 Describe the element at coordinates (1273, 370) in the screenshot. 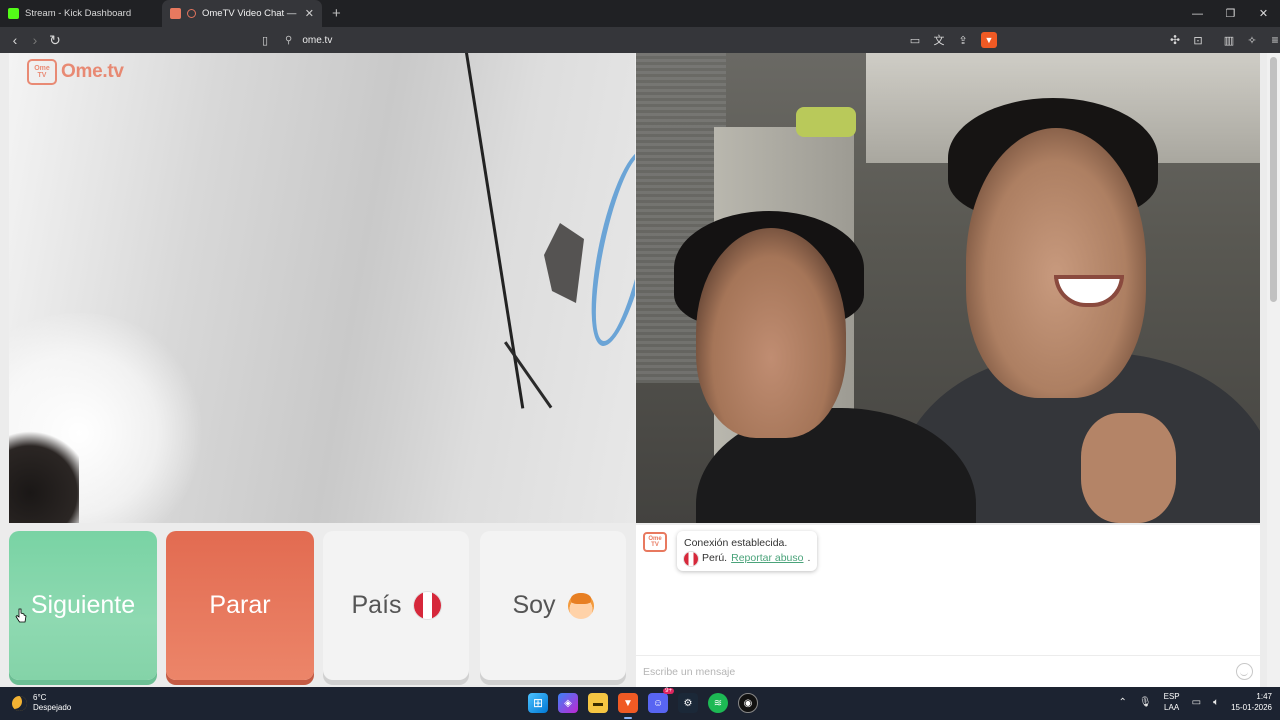

I see `page-scrollbar` at that location.